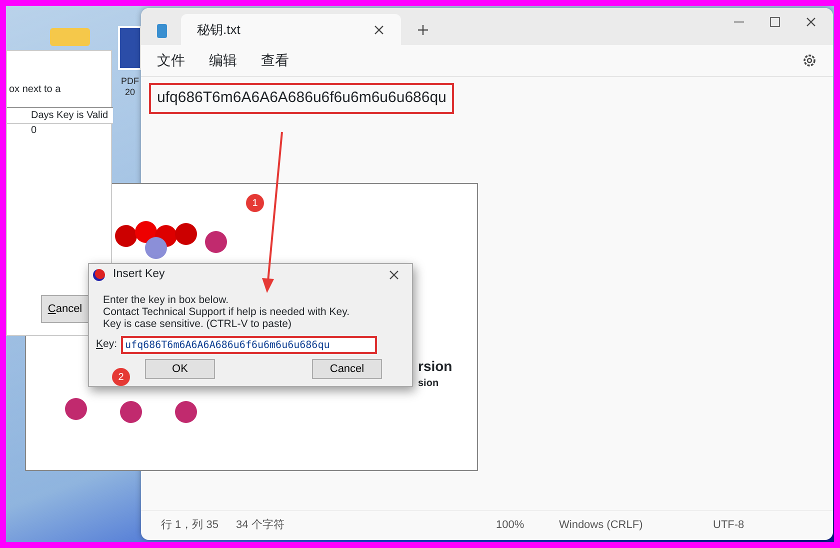 The image size is (840, 548). Describe the element at coordinates (423, 30) in the screenshot. I see `new-tab-icon` at that location.